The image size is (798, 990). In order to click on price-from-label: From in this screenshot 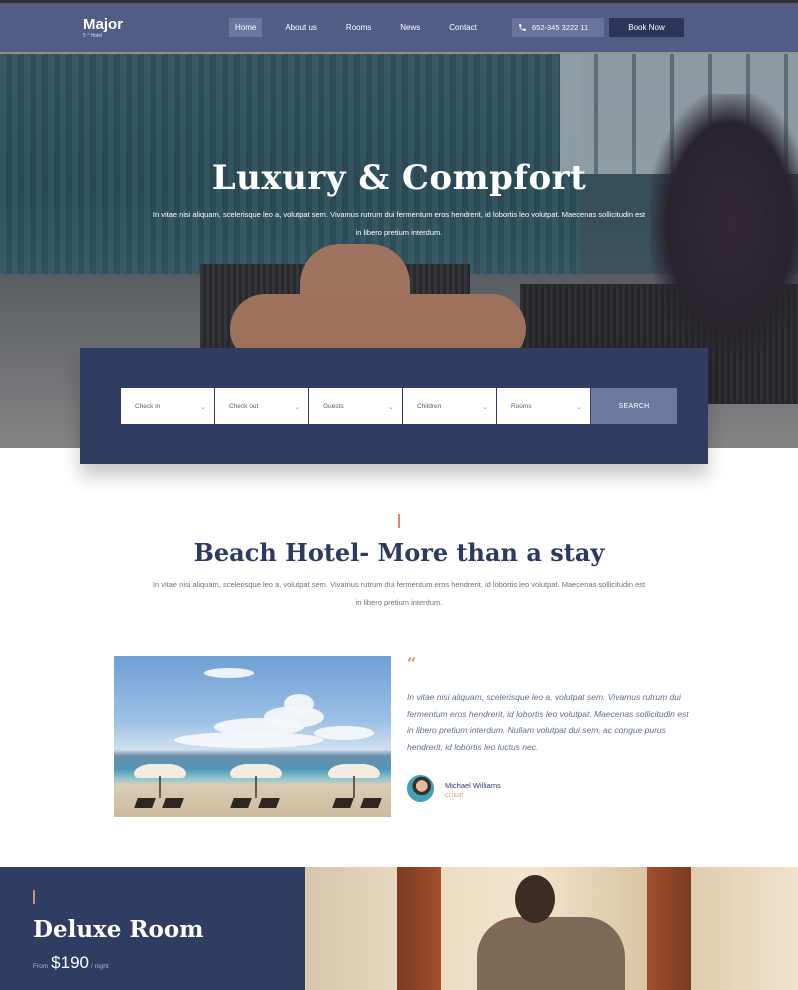, I will do `click(41, 966)`.